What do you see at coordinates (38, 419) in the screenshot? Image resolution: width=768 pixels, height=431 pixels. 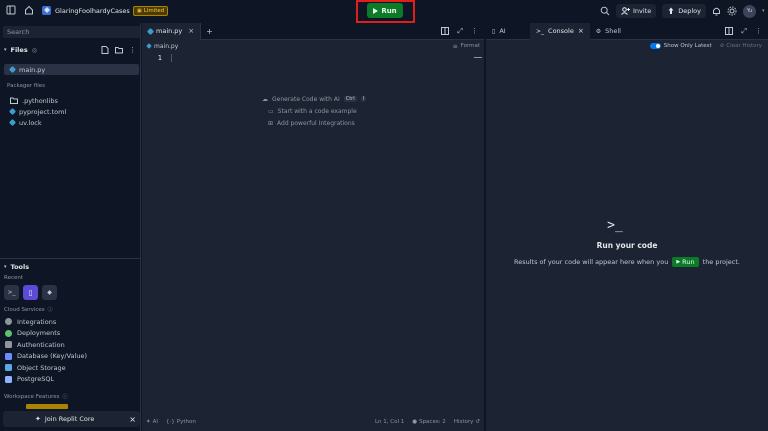 I see `sparkle-icon: ✦` at bounding box center [38, 419].